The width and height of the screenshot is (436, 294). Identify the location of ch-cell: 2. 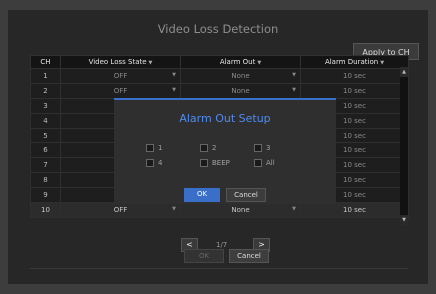
(45, 90).